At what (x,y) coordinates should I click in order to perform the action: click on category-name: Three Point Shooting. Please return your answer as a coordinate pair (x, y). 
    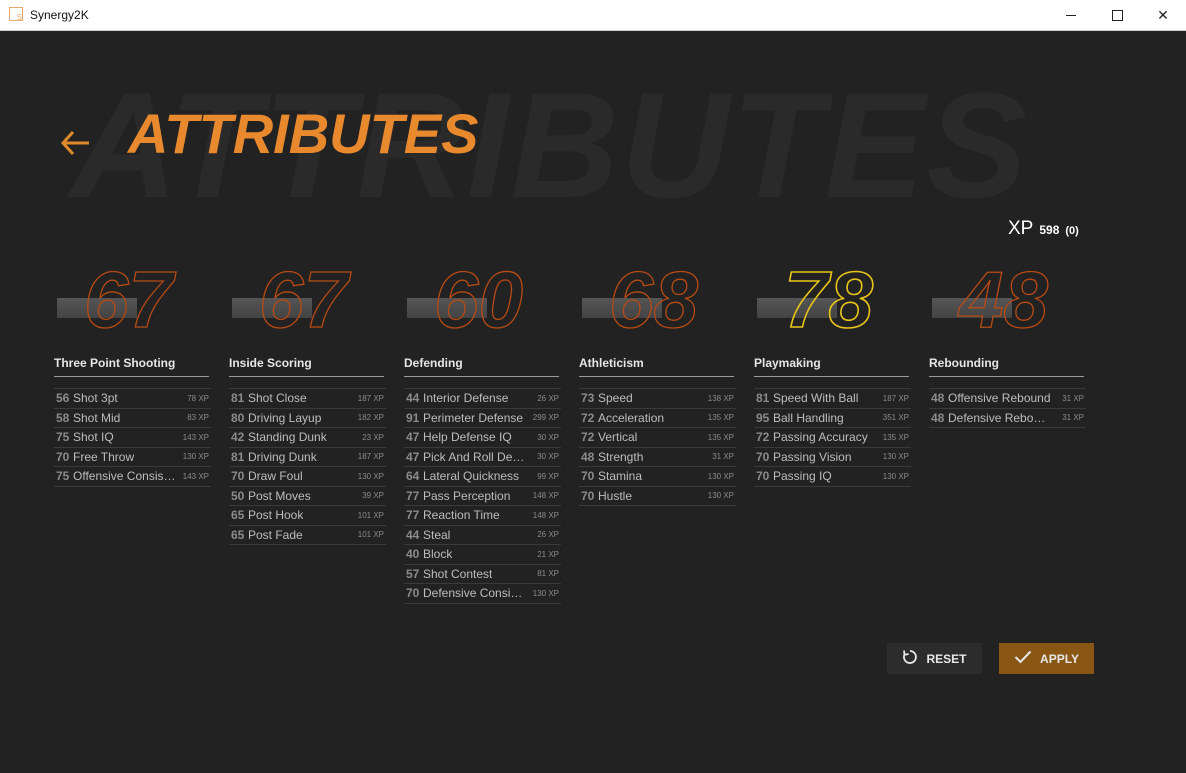
    Looking at the image, I should click on (131, 366).